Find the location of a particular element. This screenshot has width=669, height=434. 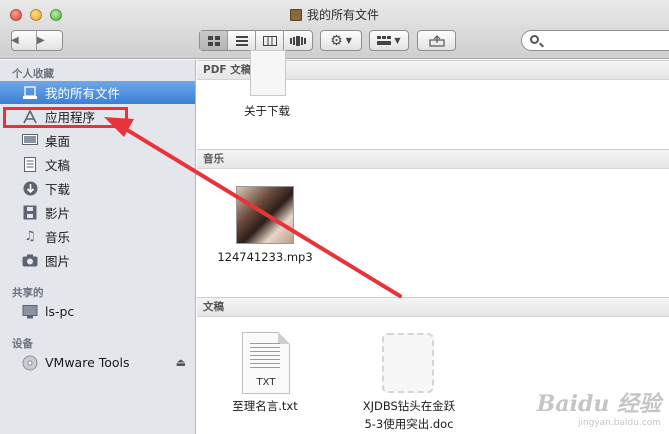

share-button is located at coordinates (436, 40).